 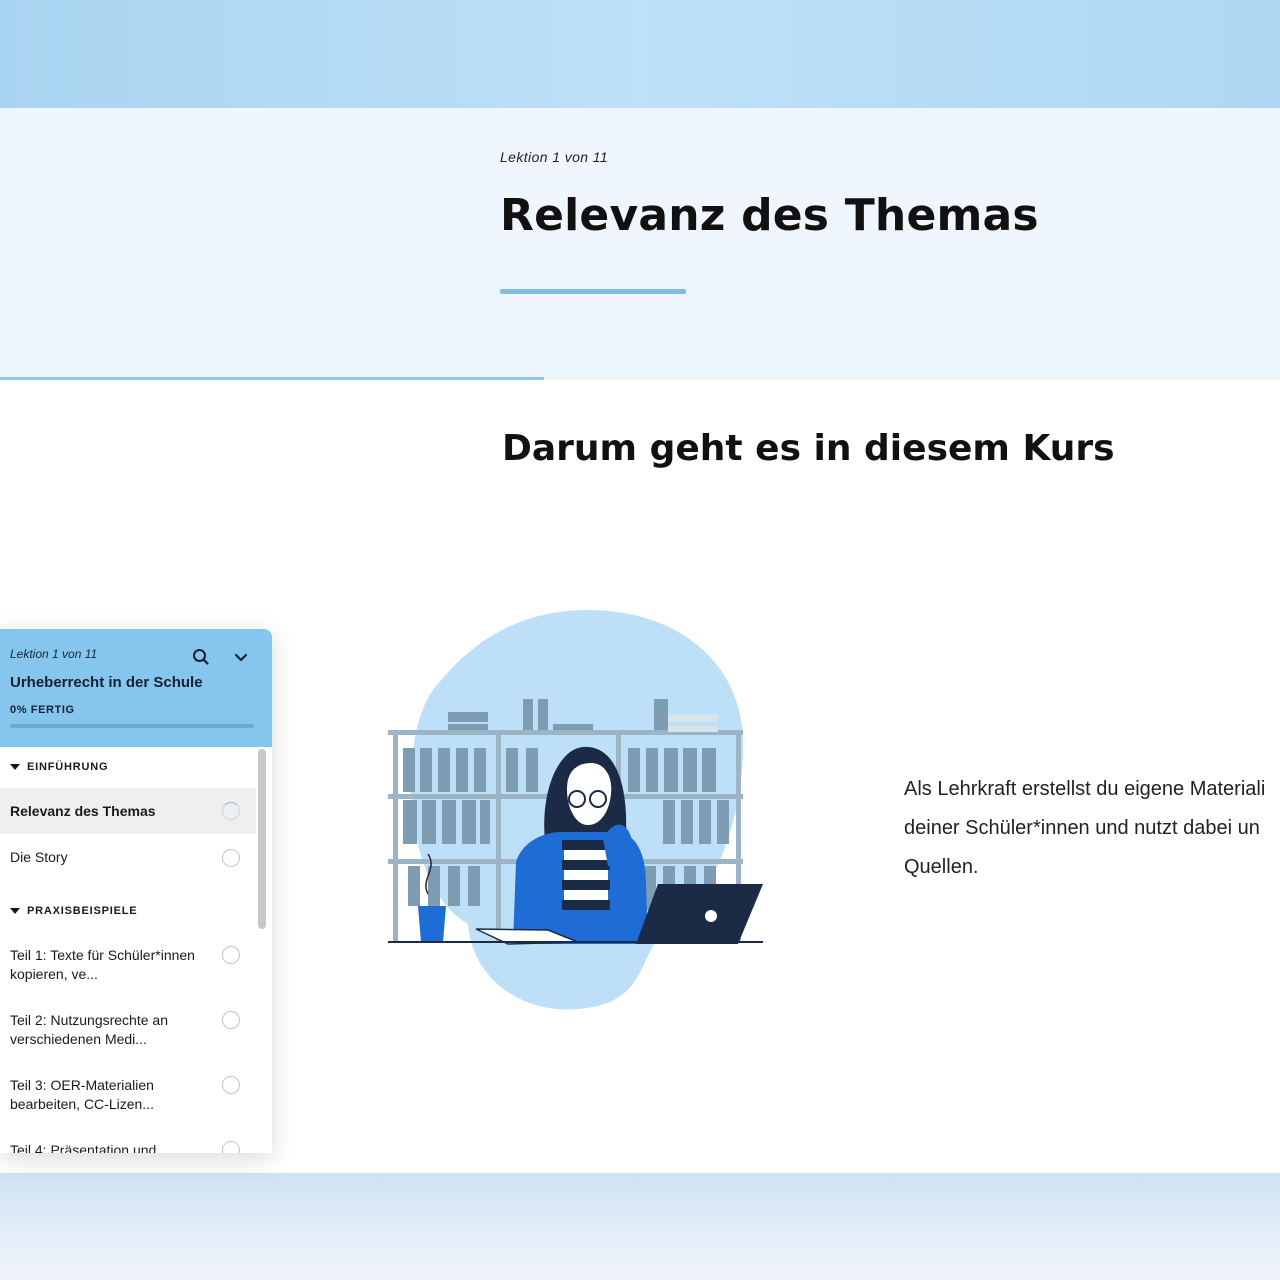 I want to click on sidebar-scrollbar, so click(x=262, y=839).